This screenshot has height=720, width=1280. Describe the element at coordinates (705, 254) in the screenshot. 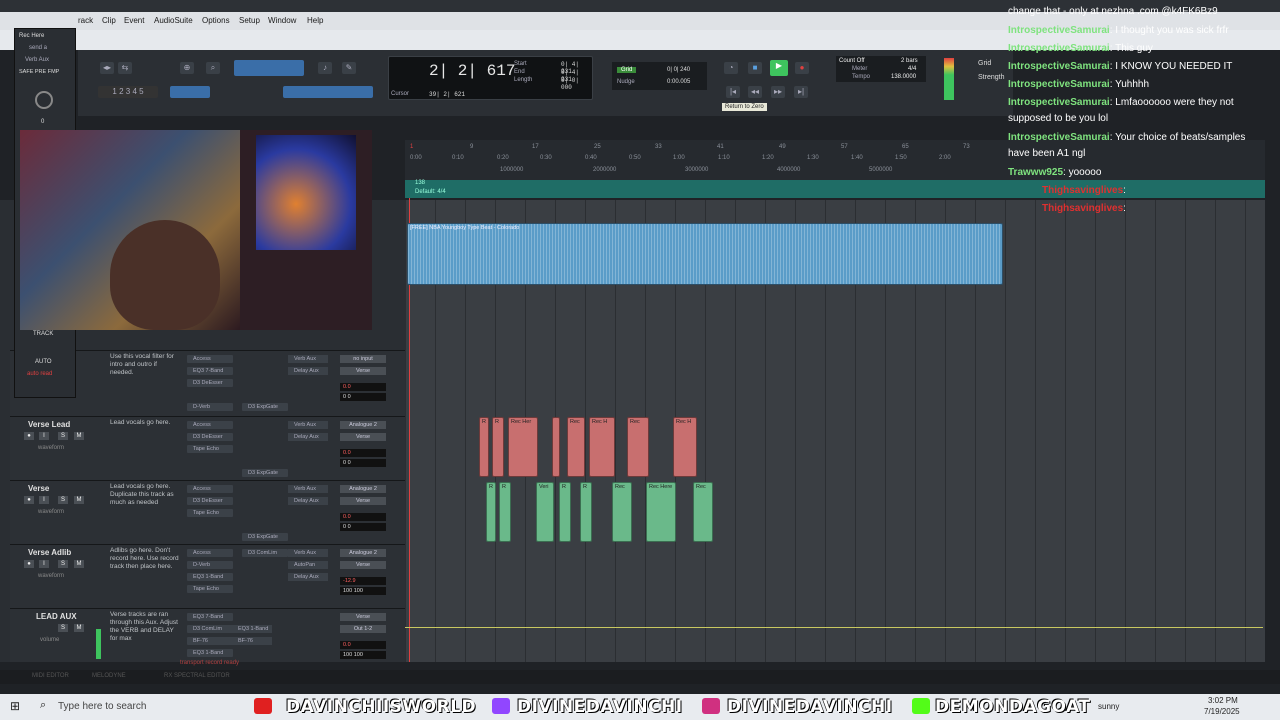

I see `audio-clip-beat: [FREE] NBA Youngboy Type Beat - Colorado` at that location.